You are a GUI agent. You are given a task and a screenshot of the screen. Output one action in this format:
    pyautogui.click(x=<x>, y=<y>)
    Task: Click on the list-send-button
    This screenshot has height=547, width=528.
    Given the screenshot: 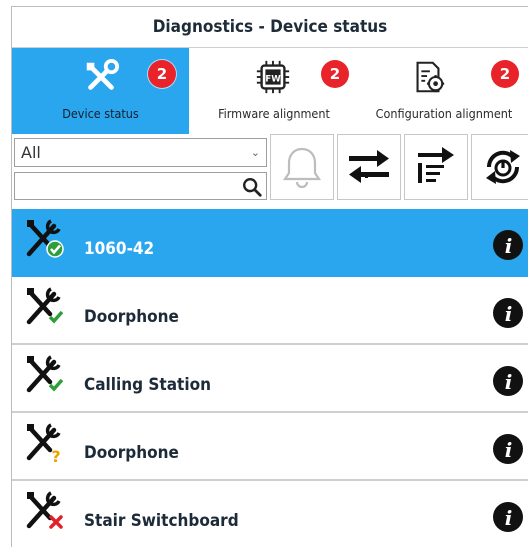 What is the action you would take?
    pyautogui.click(x=436, y=167)
    